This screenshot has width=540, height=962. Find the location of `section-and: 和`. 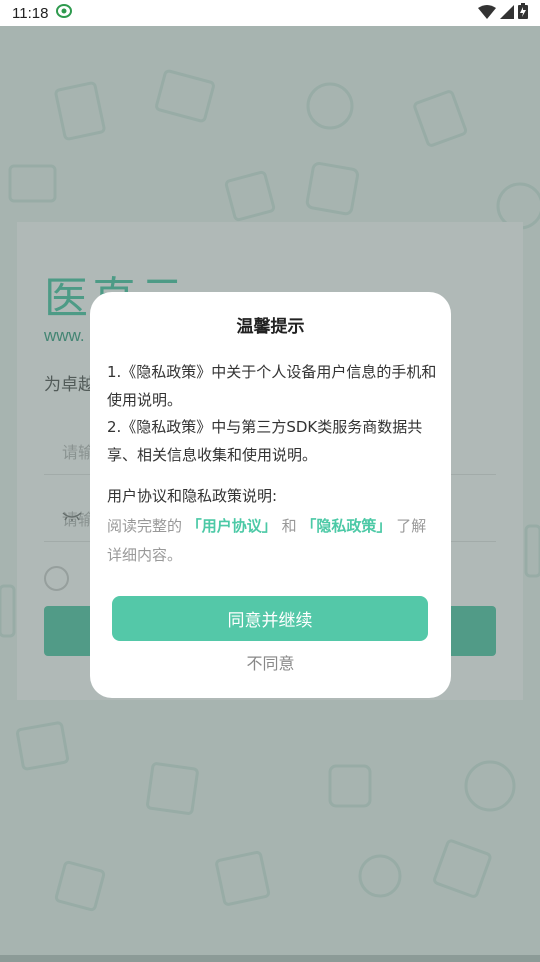

section-and: 和 is located at coordinates (289, 526).